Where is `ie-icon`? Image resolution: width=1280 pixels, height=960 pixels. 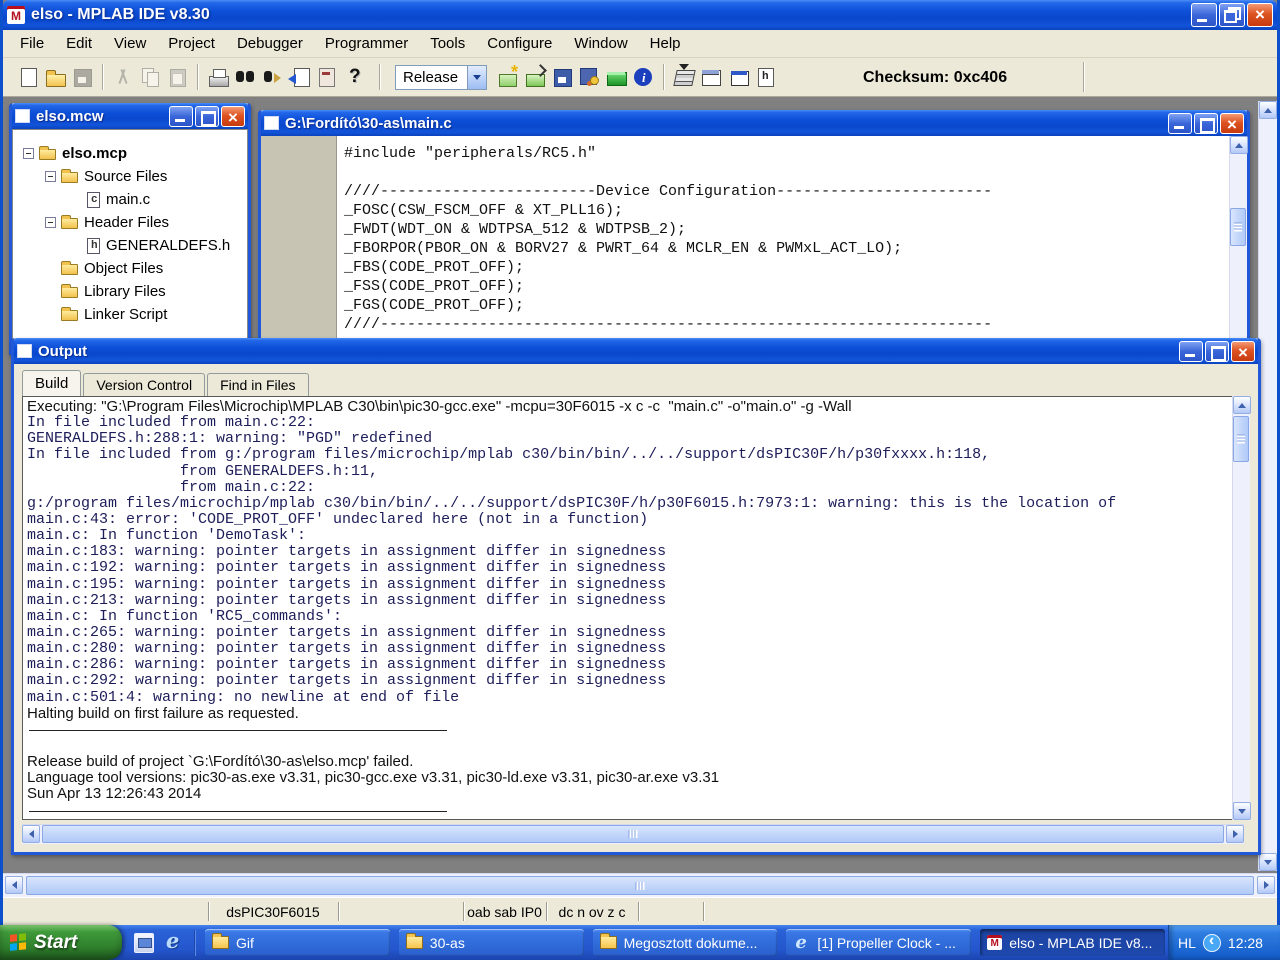 ie-icon is located at coordinates (801, 942).